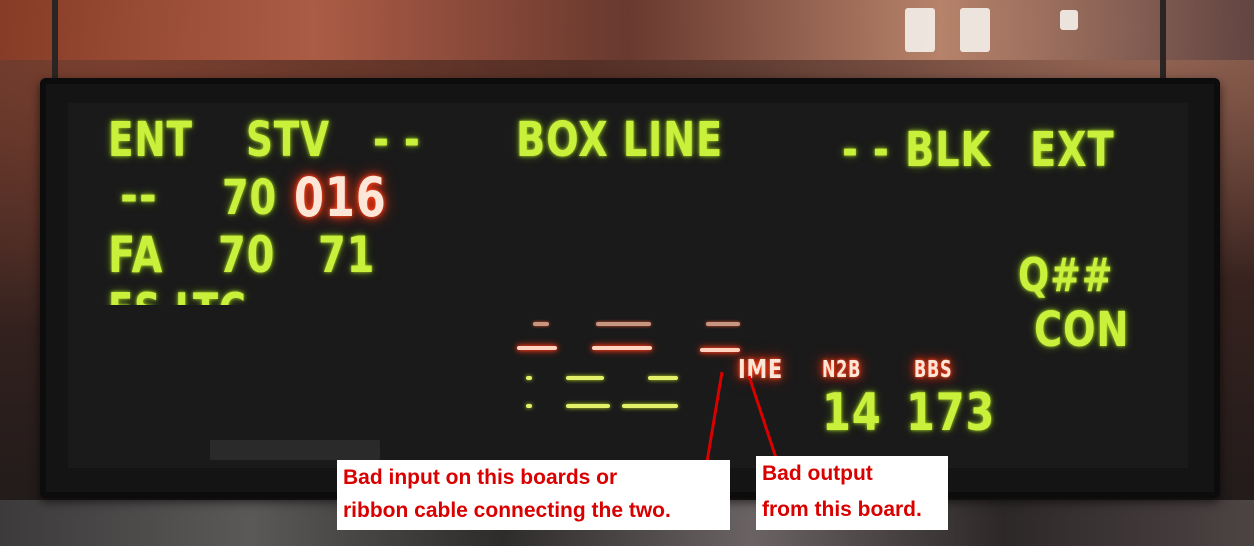 Image resolution: width=1254 pixels, height=546 pixels. I want to click on row4-clip: FS LTC, so click(210, 294).